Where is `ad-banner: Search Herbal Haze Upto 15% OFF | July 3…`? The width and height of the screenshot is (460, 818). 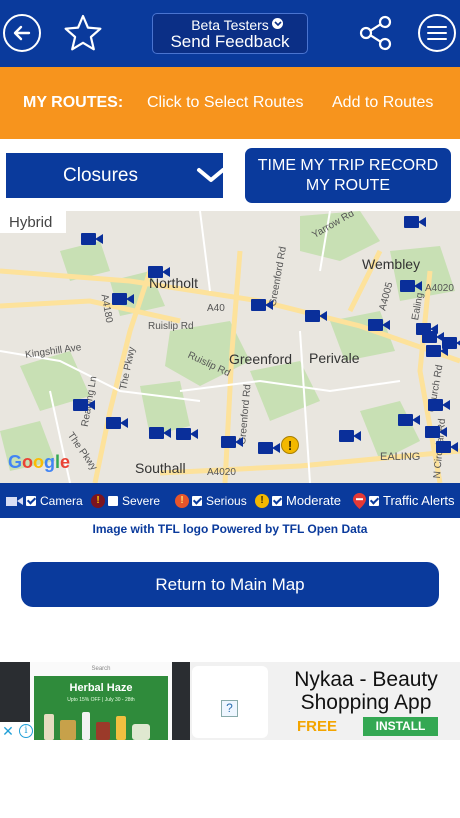
ad-banner: Search Herbal Haze Upto 15% OFF | July 3… is located at coordinates (230, 701).